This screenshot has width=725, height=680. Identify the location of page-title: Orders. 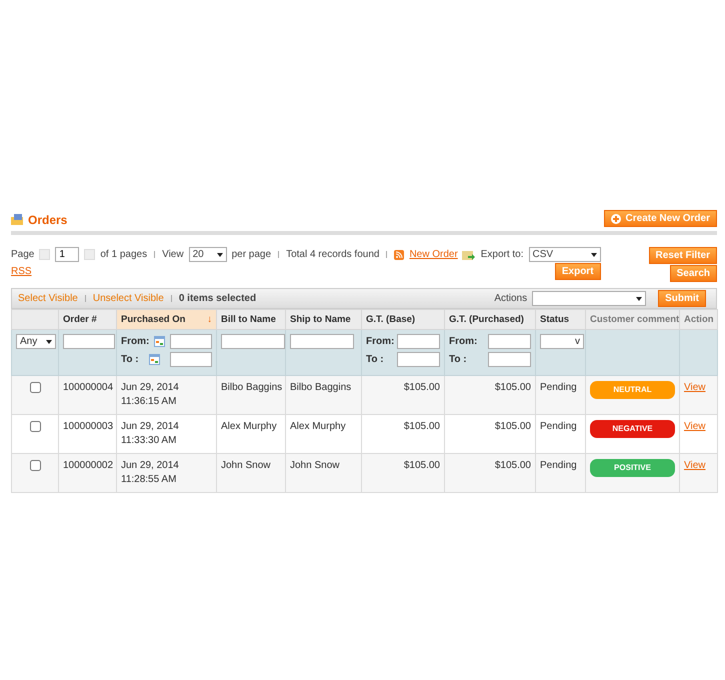
(48, 220).